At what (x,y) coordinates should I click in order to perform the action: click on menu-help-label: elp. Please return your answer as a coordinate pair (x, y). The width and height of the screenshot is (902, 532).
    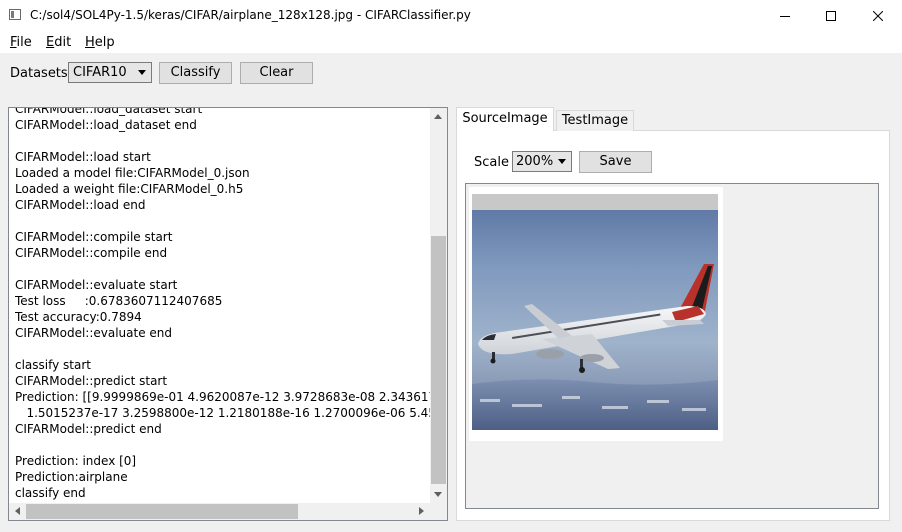
    Looking at the image, I should click on (104, 42).